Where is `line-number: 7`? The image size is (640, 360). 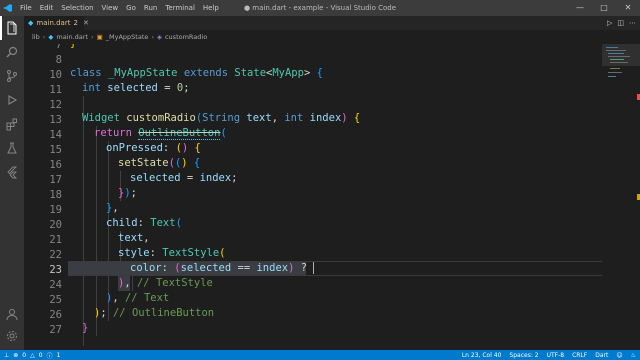
line-number: 7 is located at coordinates (58, 47).